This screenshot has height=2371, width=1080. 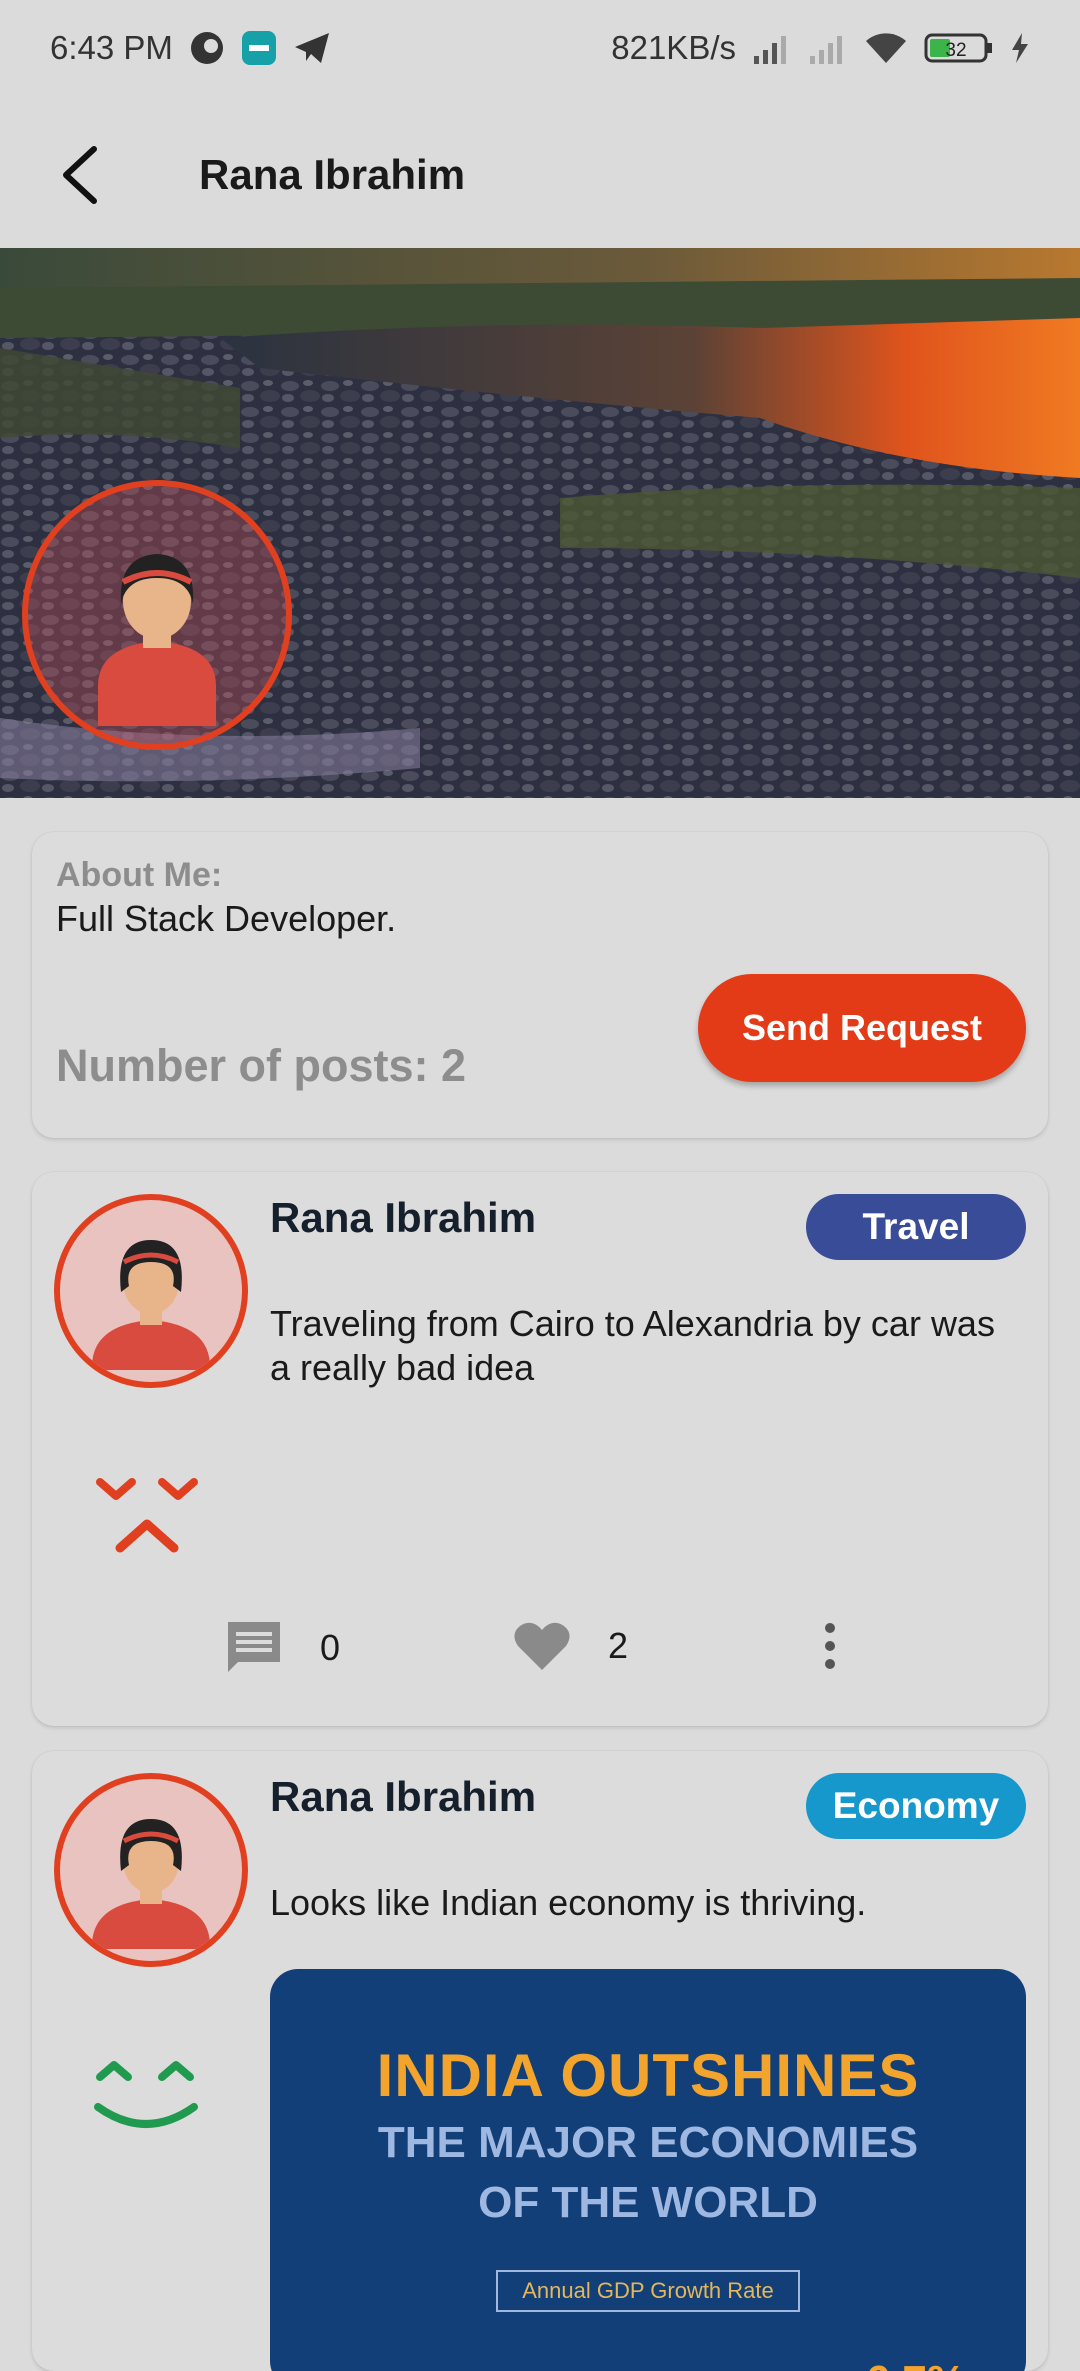 I want to click on image-subheadline-1: THE MAJOR ECONOMIES, so click(x=648, y=2142).